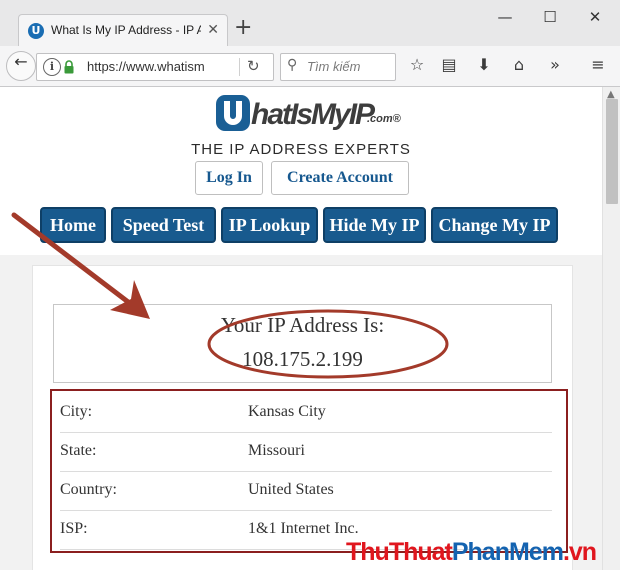  Describe the element at coordinates (233, 113) in the screenshot. I see `logo-u-icon` at that location.